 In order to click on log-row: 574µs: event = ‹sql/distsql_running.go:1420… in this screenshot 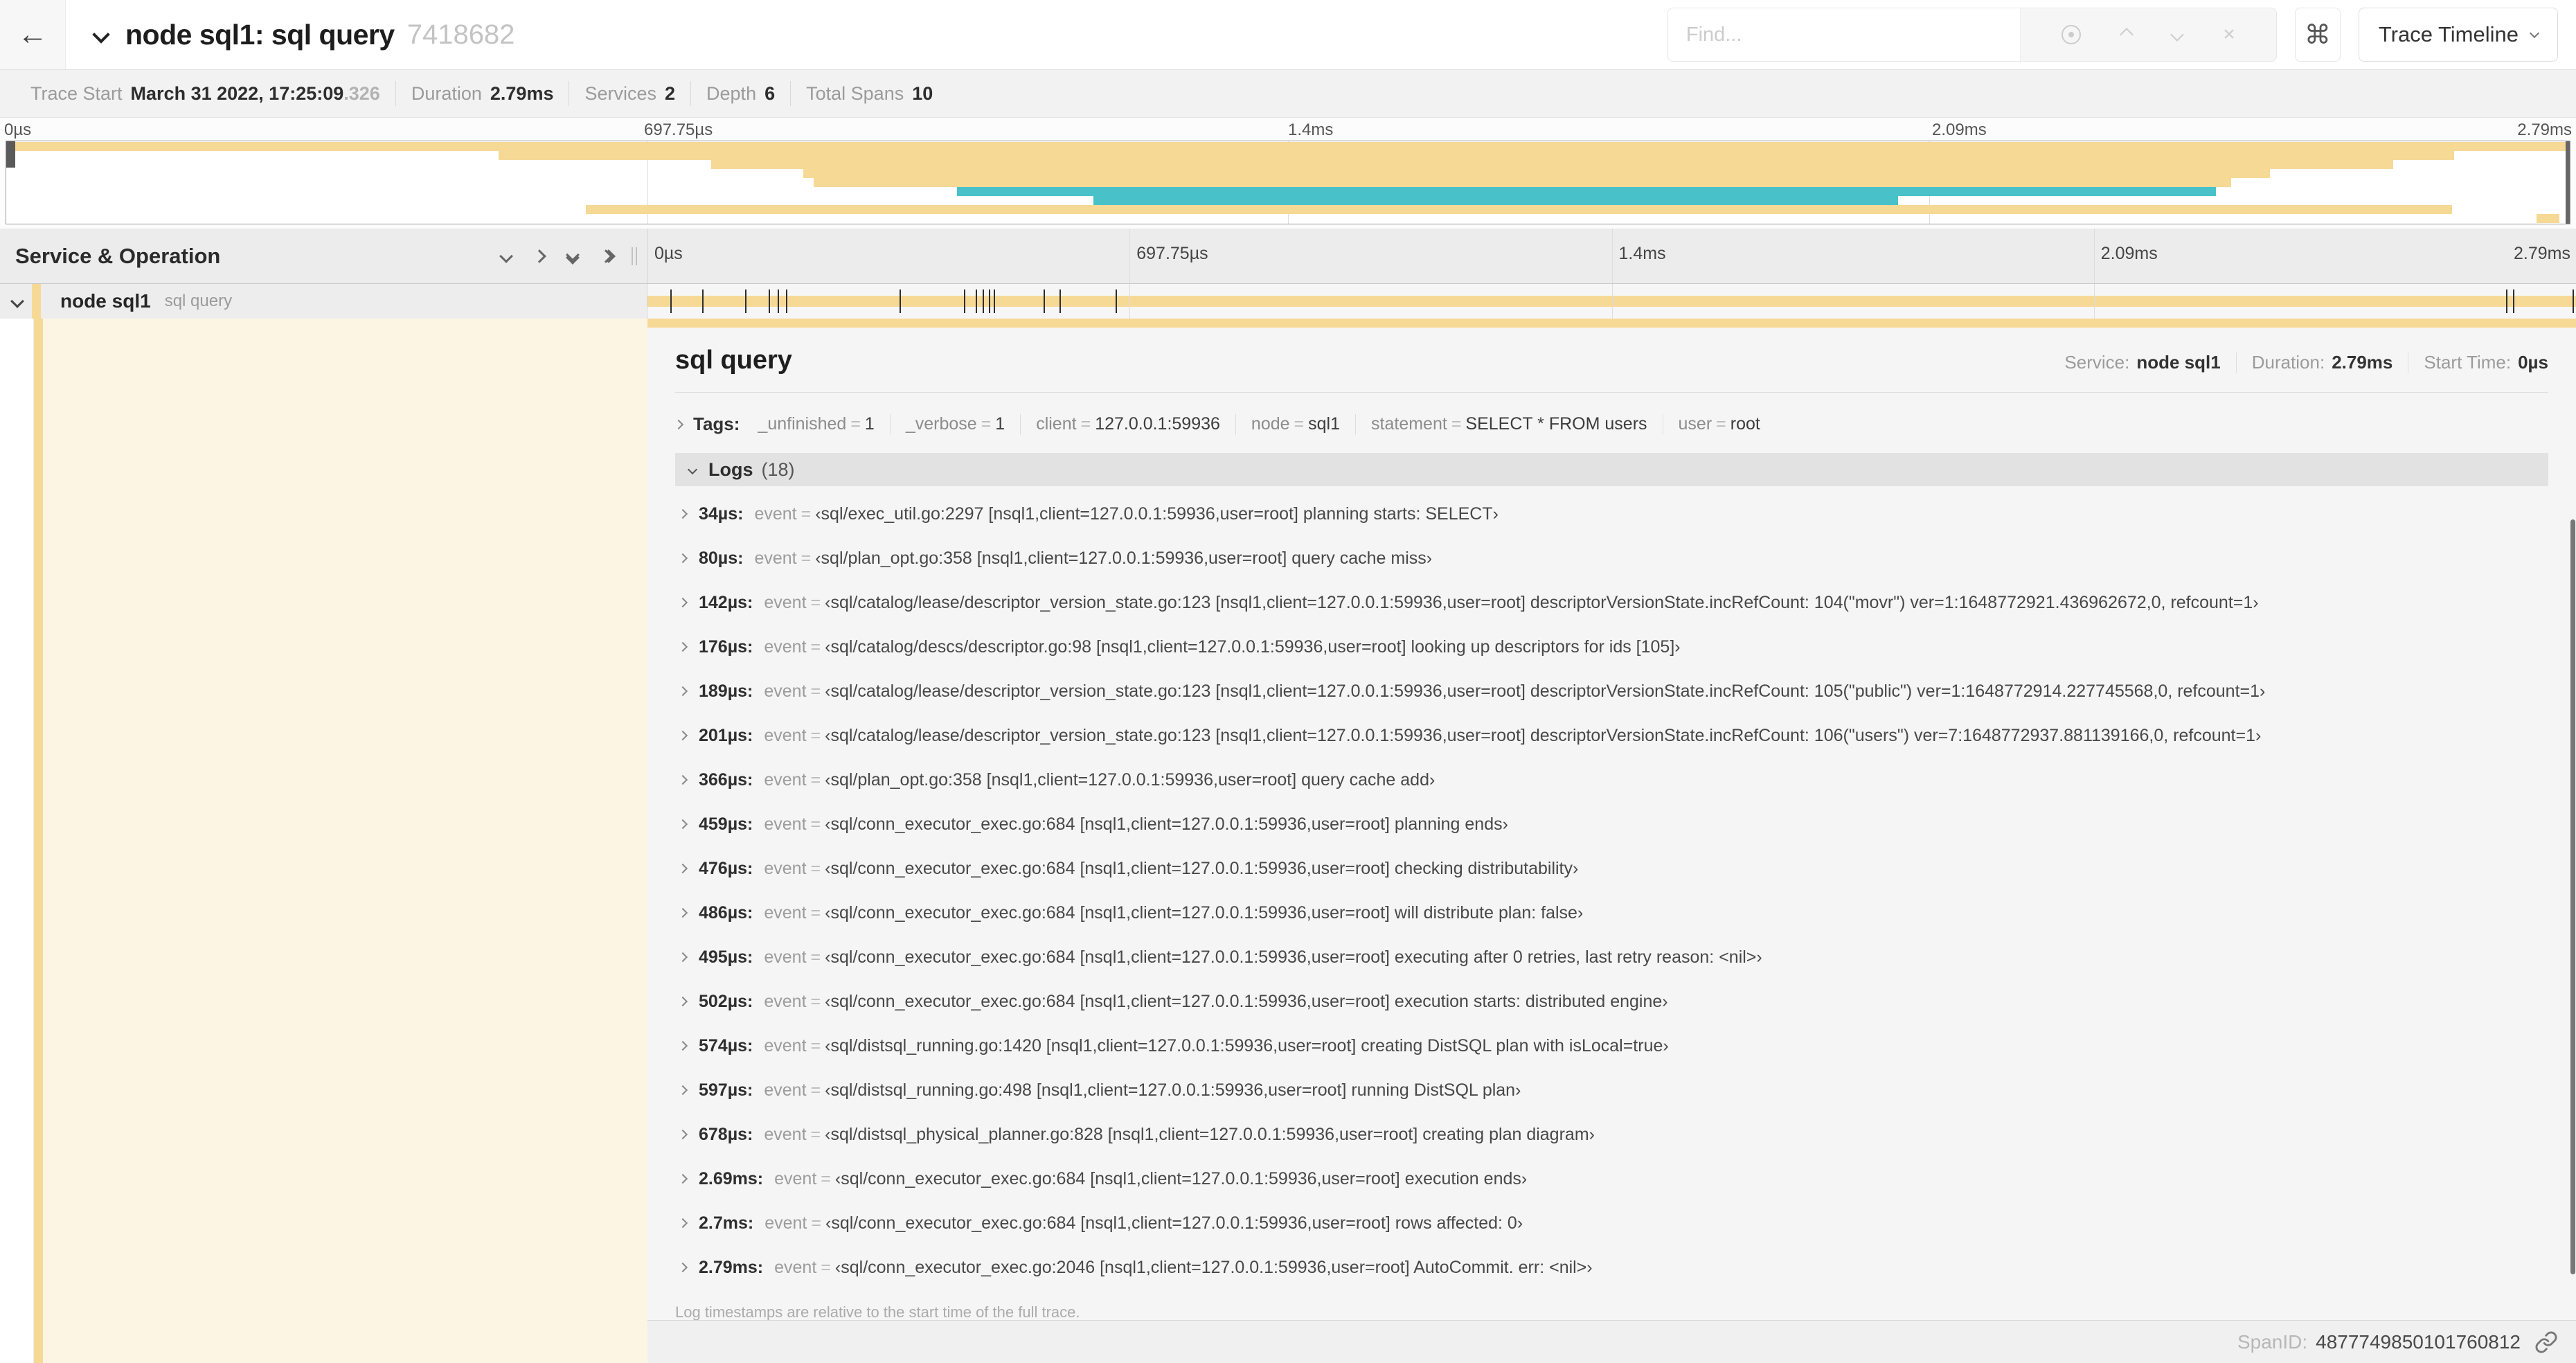, I will do `click(1612, 1046)`.